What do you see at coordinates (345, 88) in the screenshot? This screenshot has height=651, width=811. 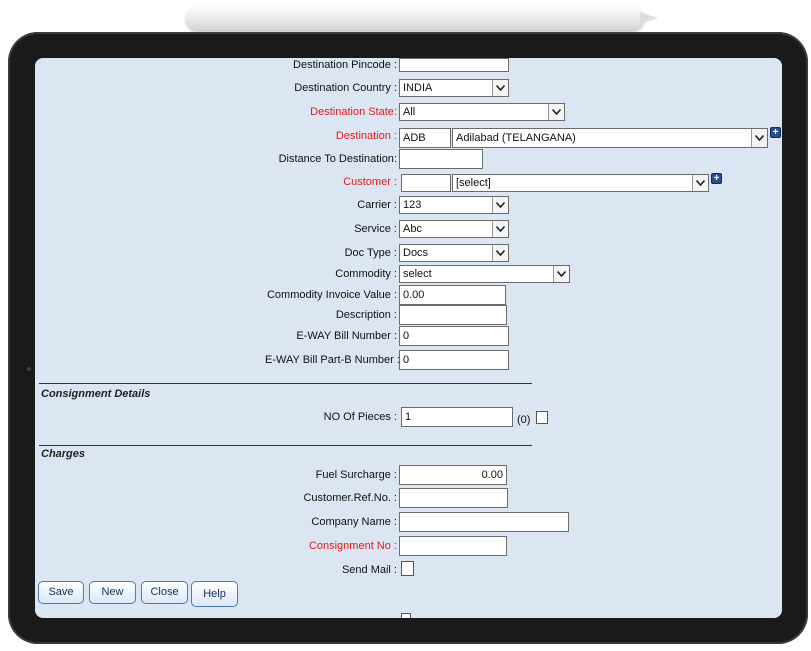 I see `destination-country-label: Destination Country :` at bounding box center [345, 88].